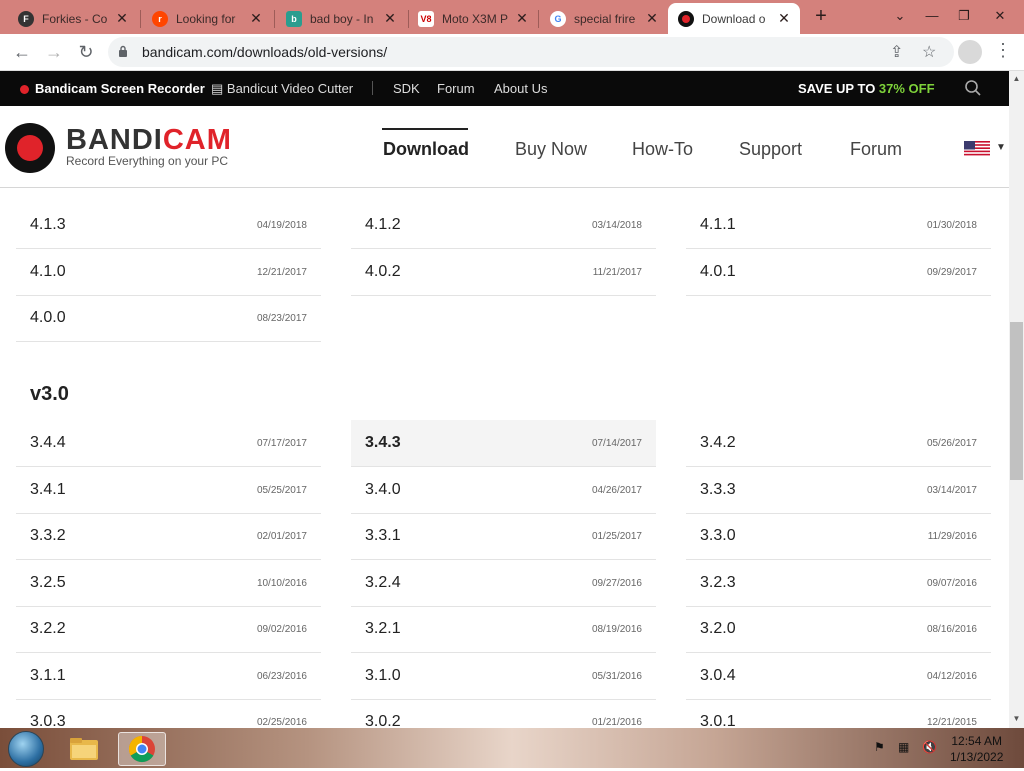 This screenshot has width=1024, height=771. I want to click on browser-tab: b bad boy - In ✕, so click(341, 18).